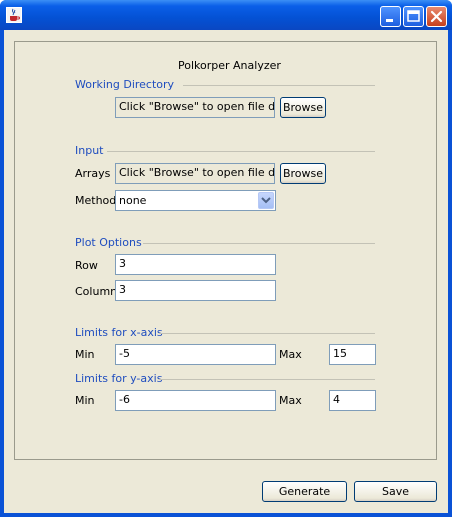  Describe the element at coordinates (266, 200) in the screenshot. I see `chevron-down-icon` at that location.